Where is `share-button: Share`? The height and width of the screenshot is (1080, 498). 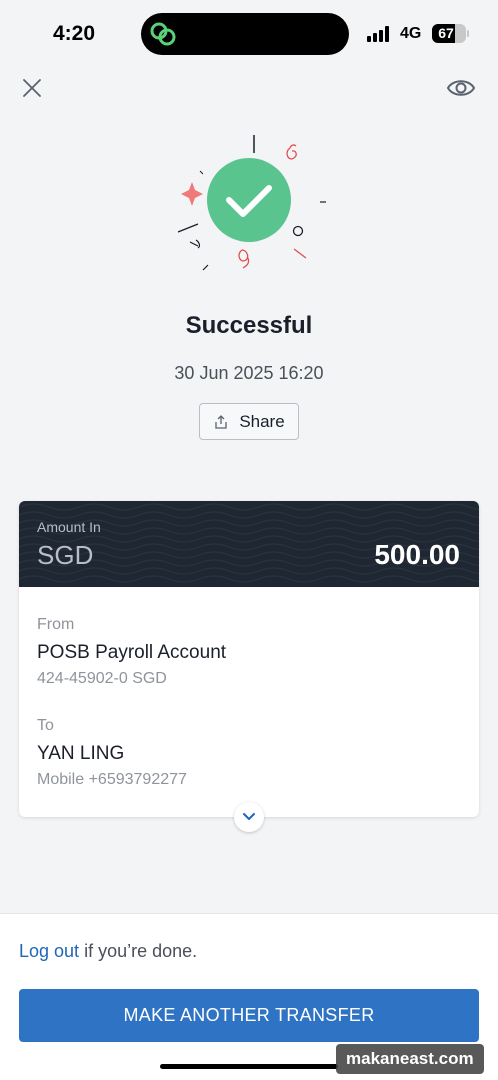
share-button: Share is located at coordinates (249, 421).